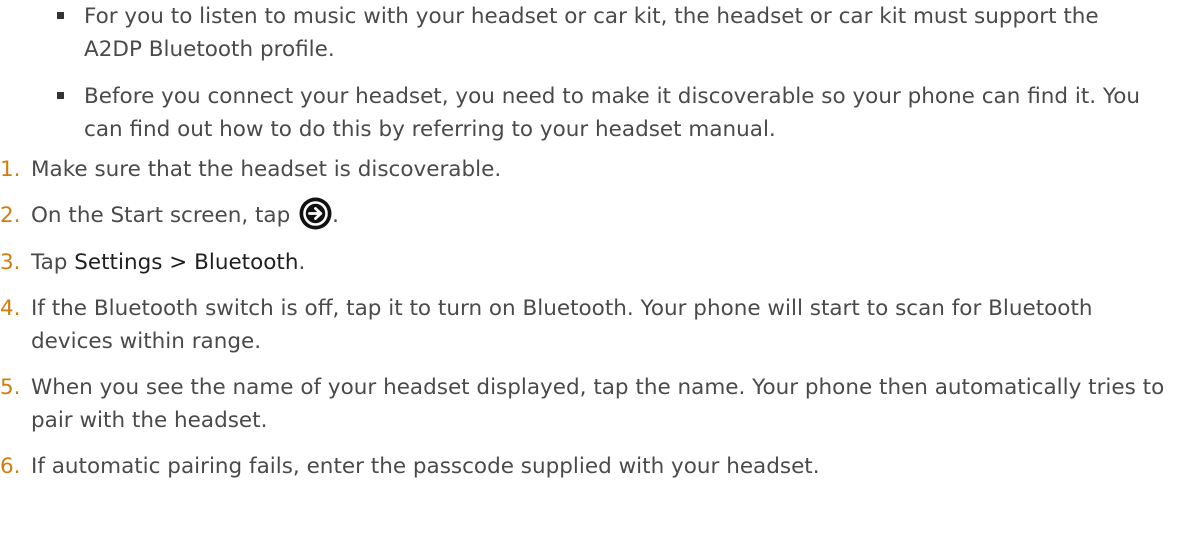  What do you see at coordinates (10, 308) in the screenshot?
I see `step-number: 4.` at bounding box center [10, 308].